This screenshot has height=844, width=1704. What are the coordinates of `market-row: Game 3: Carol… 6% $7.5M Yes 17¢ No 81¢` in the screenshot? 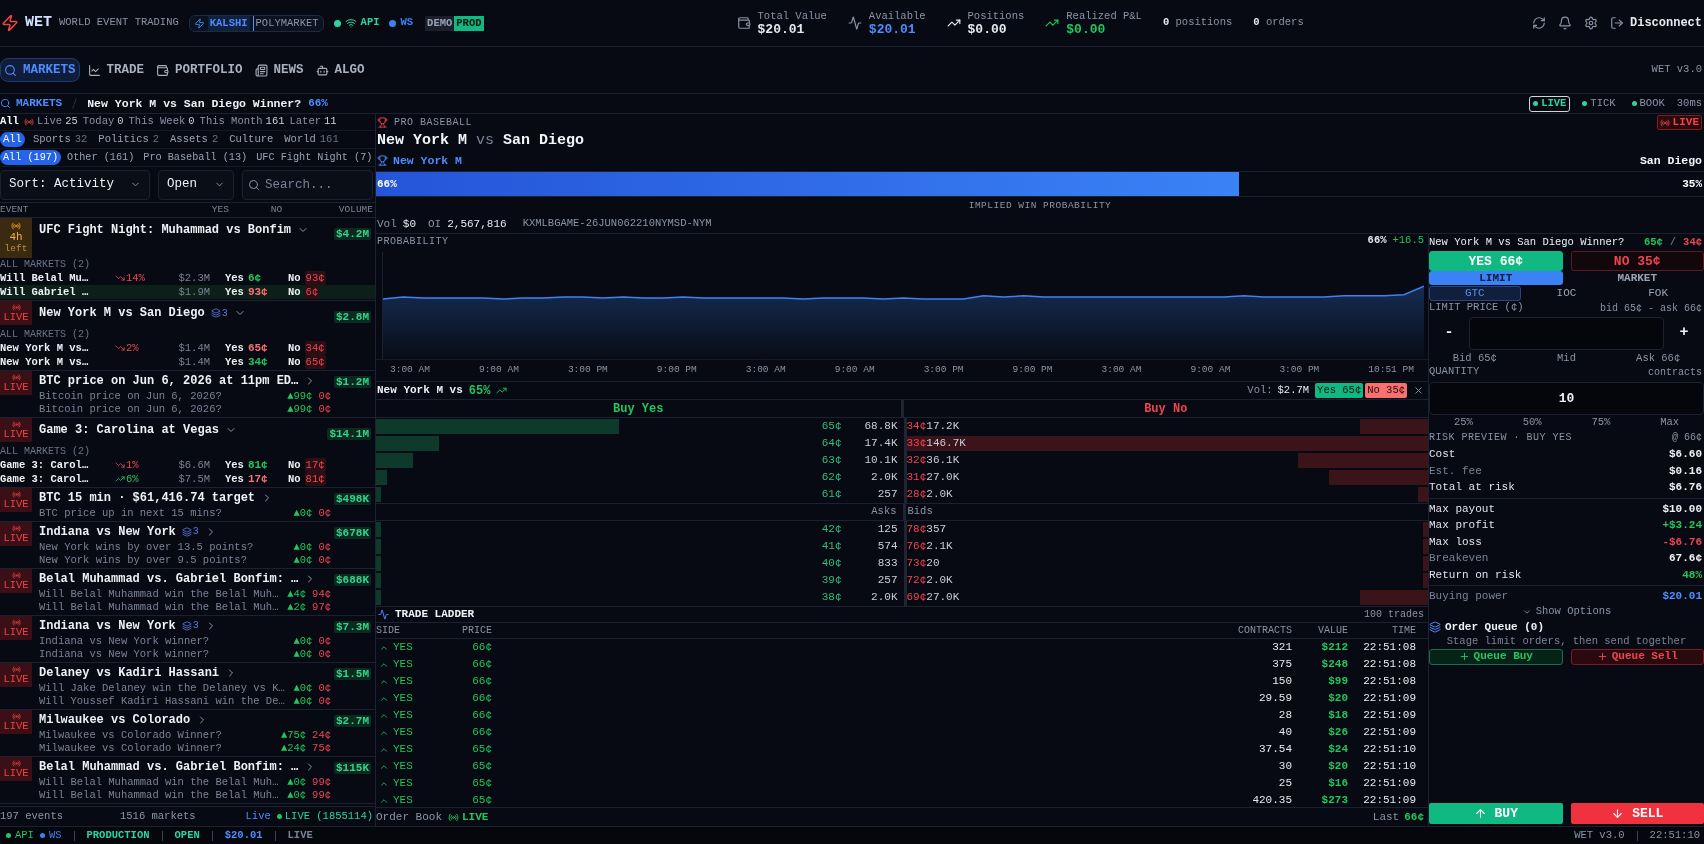 It's located at (187, 479).